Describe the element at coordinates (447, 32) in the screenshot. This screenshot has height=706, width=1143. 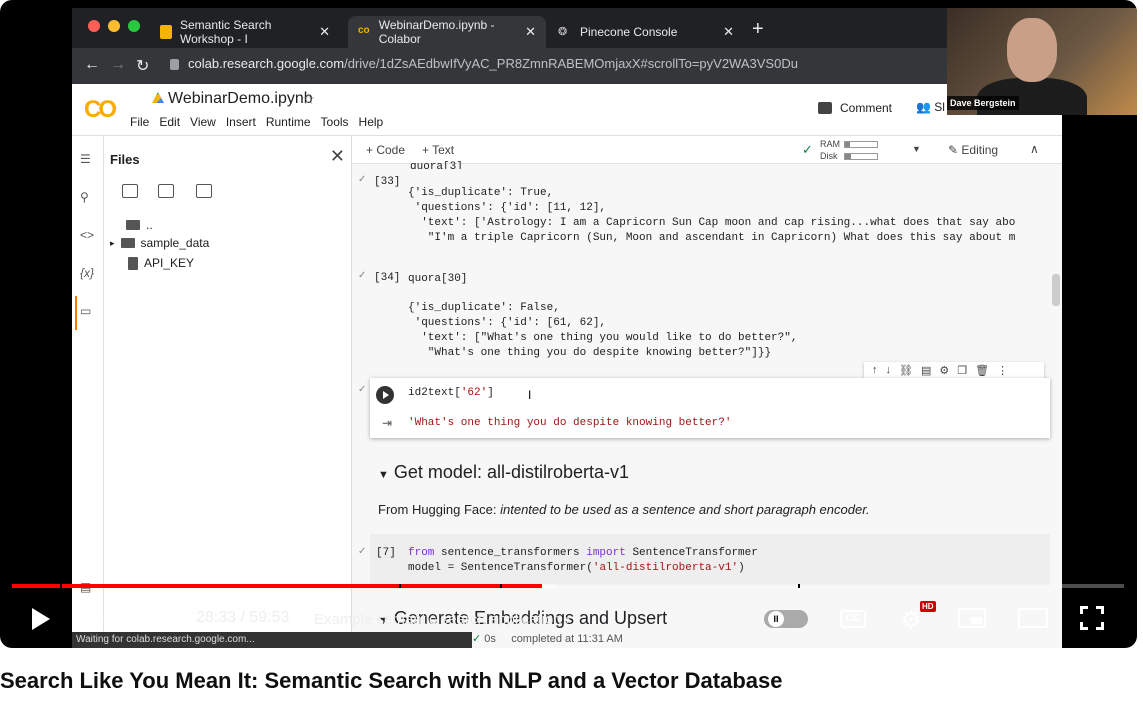
I see `browser-tab-colab: co WebinarDemo.ipynb - Colabor ✕` at that location.